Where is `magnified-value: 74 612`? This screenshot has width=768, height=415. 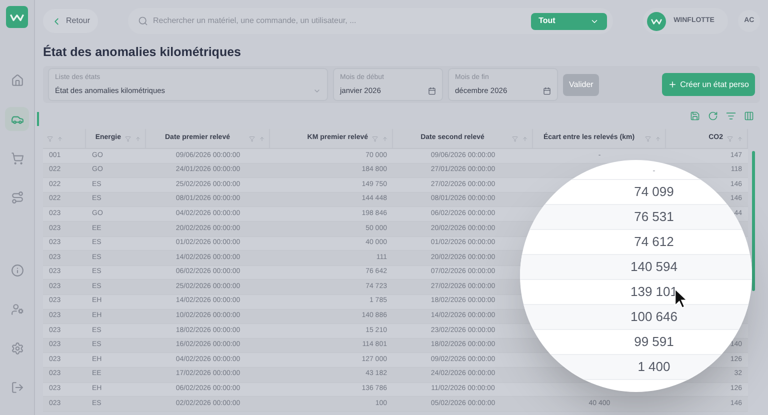
magnified-value: 74 612 is located at coordinates (654, 242).